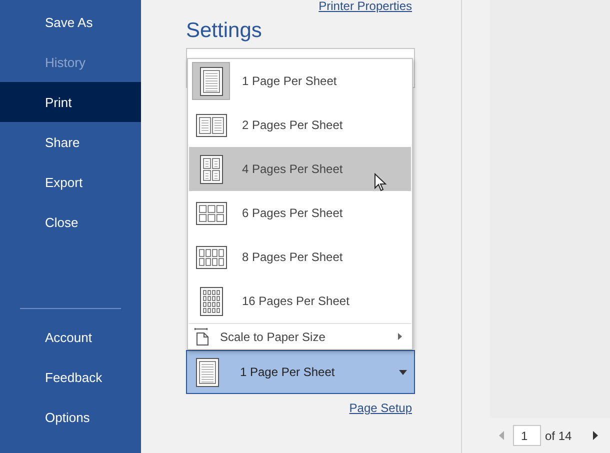 This screenshot has height=453, width=610. What do you see at coordinates (70, 377) in the screenshot?
I see `sidebar-item: Feedback` at bounding box center [70, 377].